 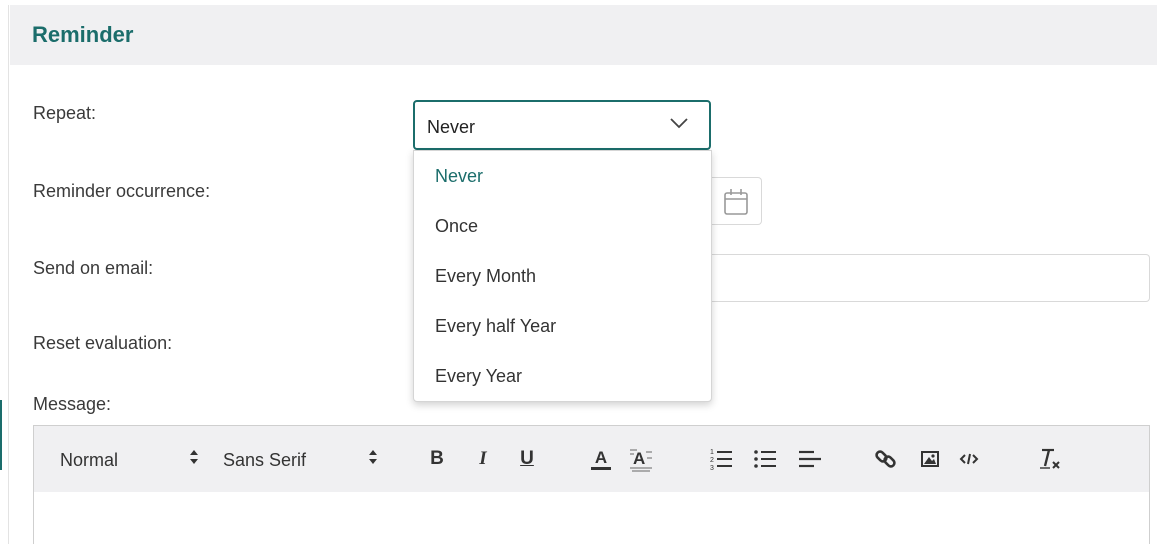 I want to click on reset-evaluation-label: Reset evaluation:, so click(x=103, y=343).